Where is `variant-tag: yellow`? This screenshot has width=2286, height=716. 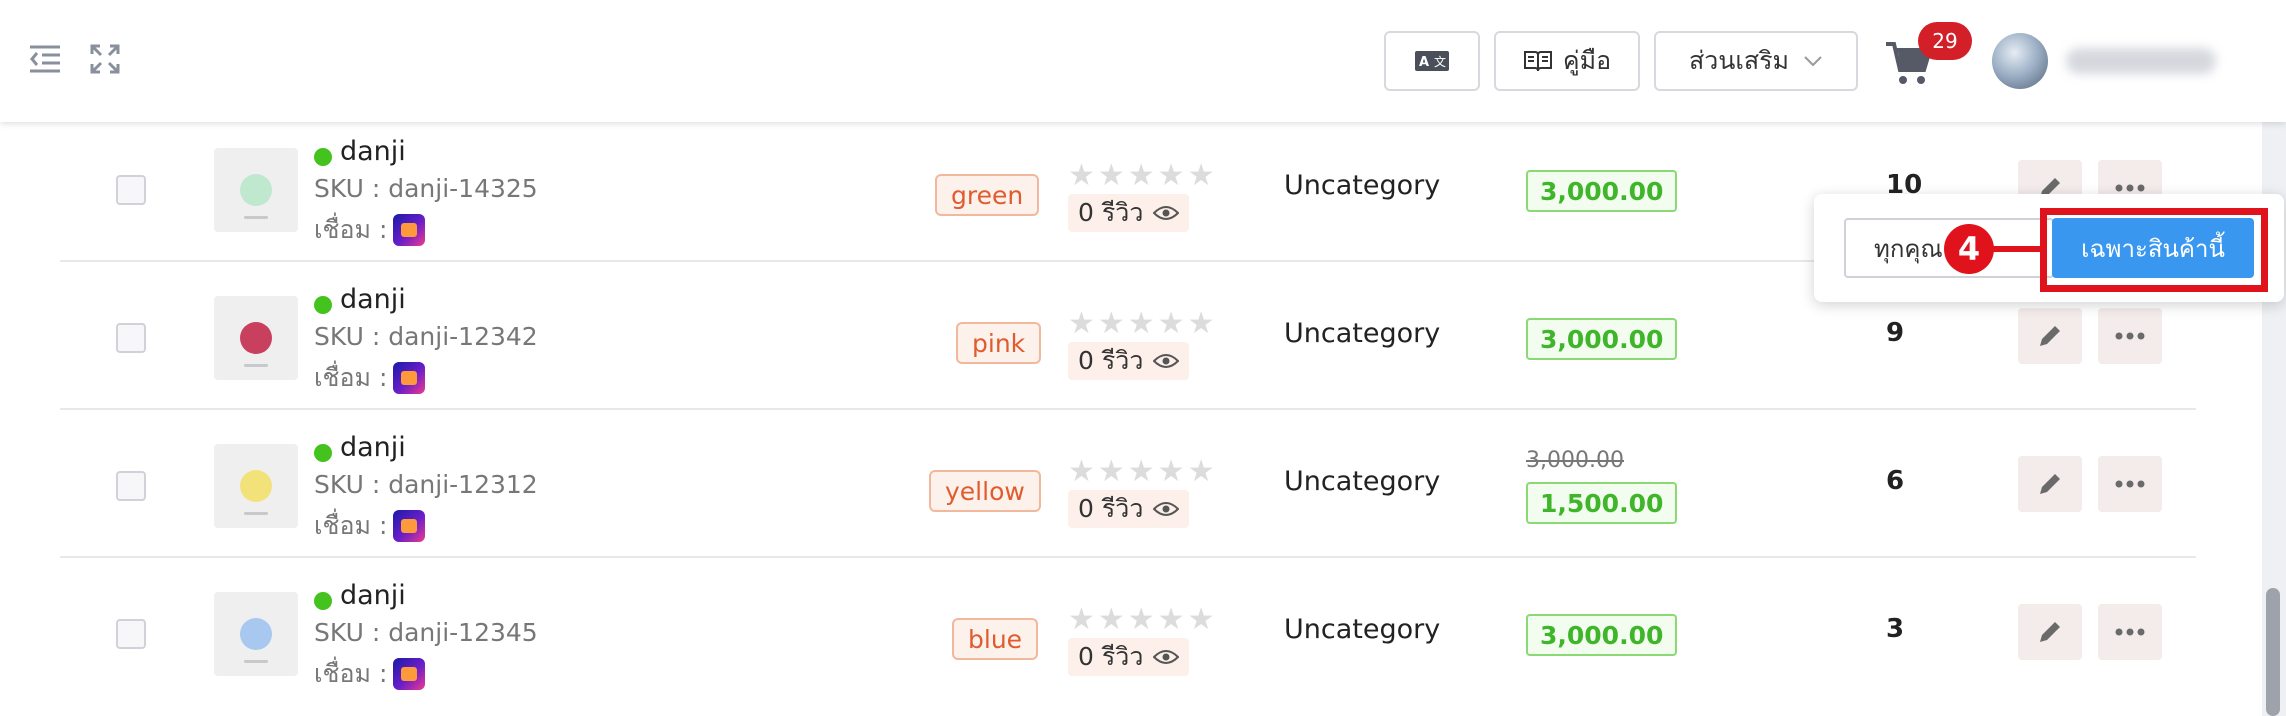
variant-tag: yellow is located at coordinates (985, 491).